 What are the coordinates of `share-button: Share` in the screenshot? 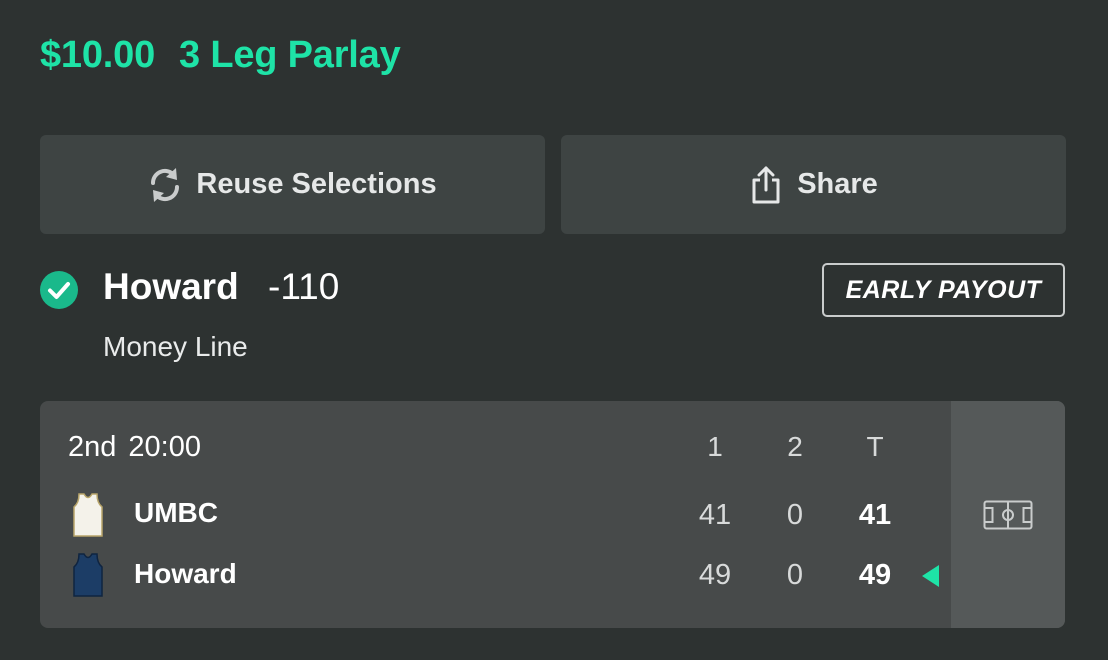 It's located at (813, 184).